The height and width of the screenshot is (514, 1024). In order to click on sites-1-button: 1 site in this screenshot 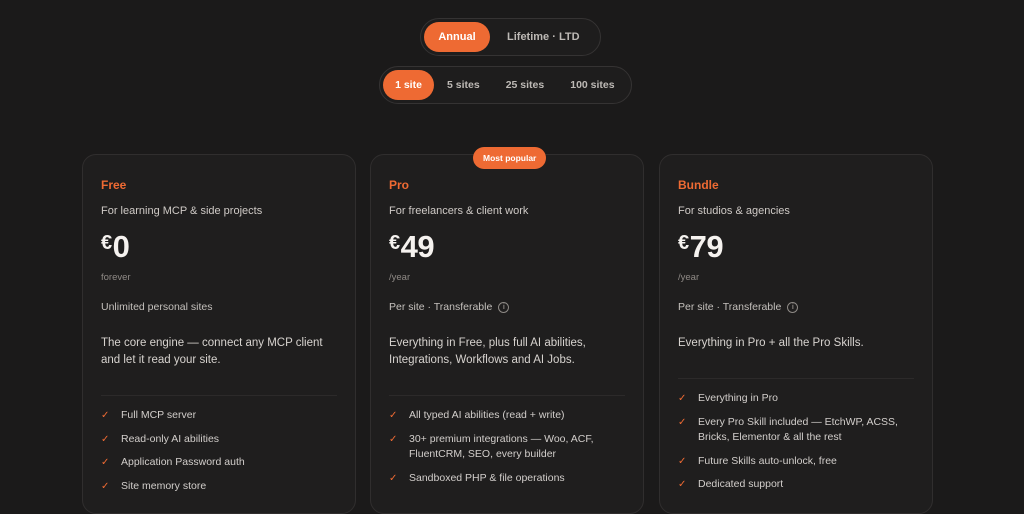, I will do `click(408, 85)`.